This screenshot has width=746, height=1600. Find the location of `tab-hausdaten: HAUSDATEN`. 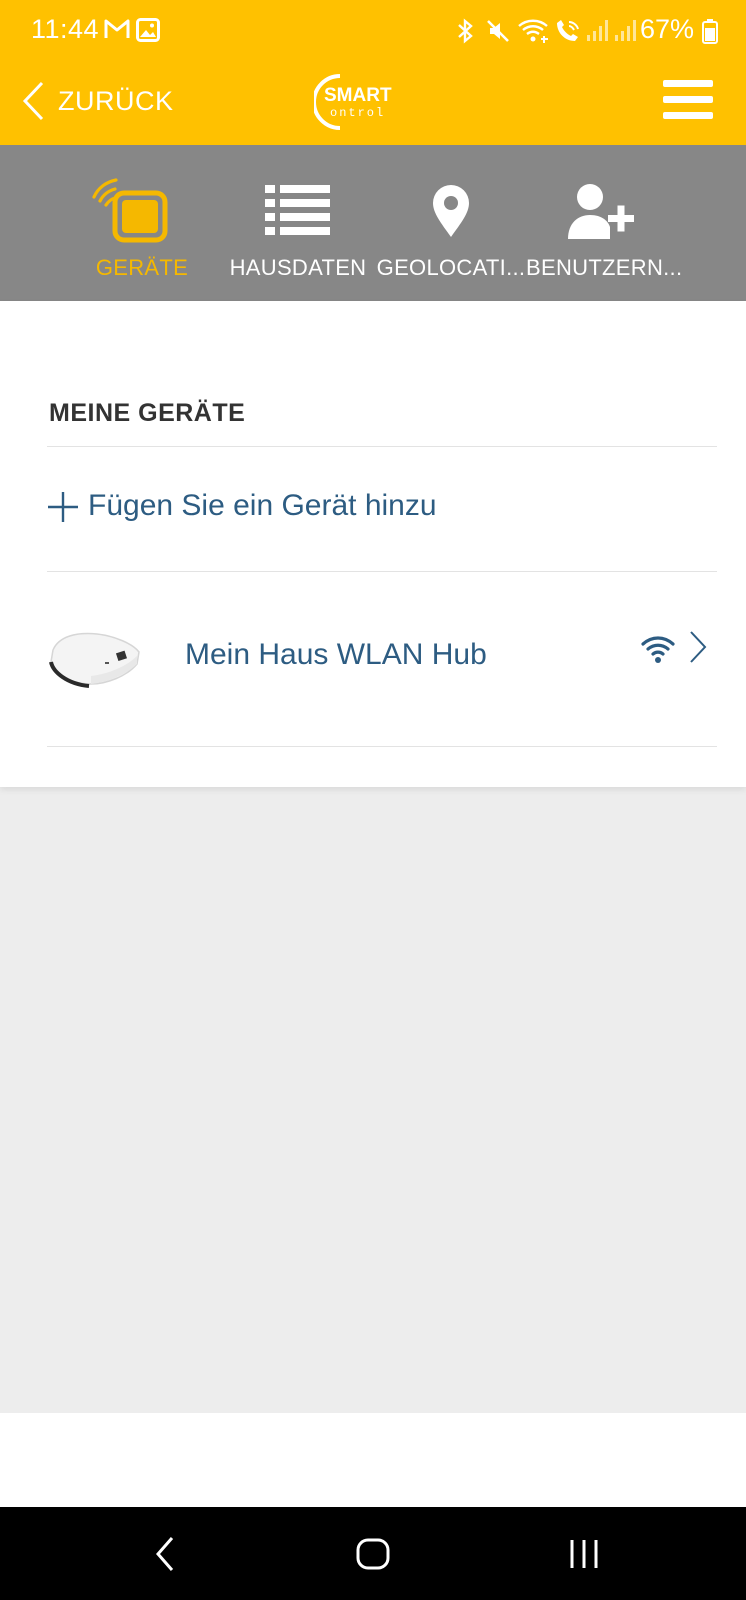

tab-hausdaten: HAUSDATEN is located at coordinates (298, 223).